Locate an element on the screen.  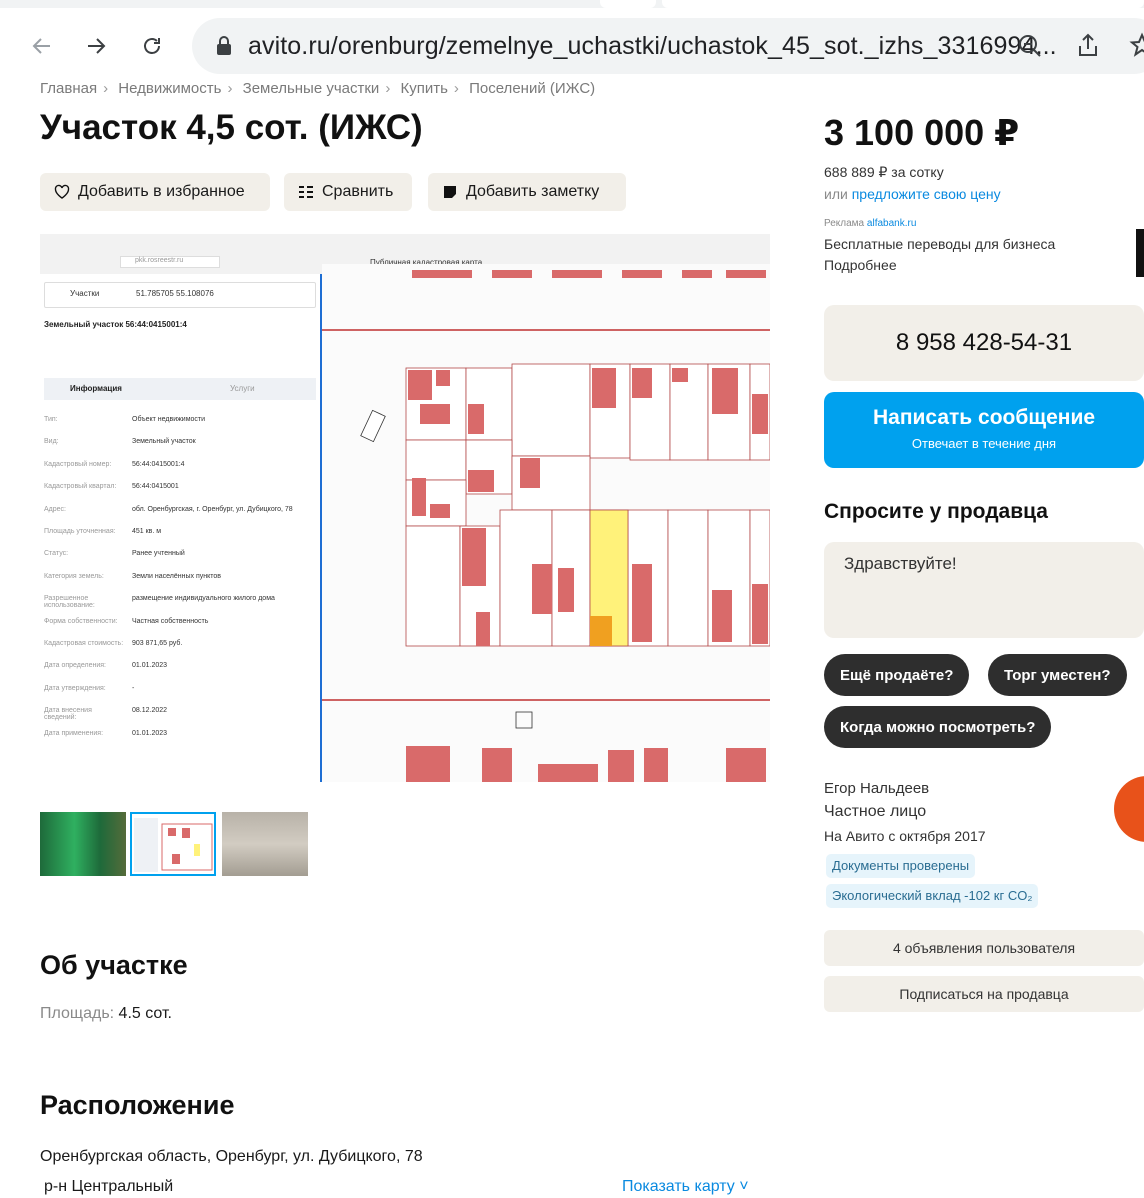
breadcrumb-item: Недвижимость is located at coordinates (169, 88).